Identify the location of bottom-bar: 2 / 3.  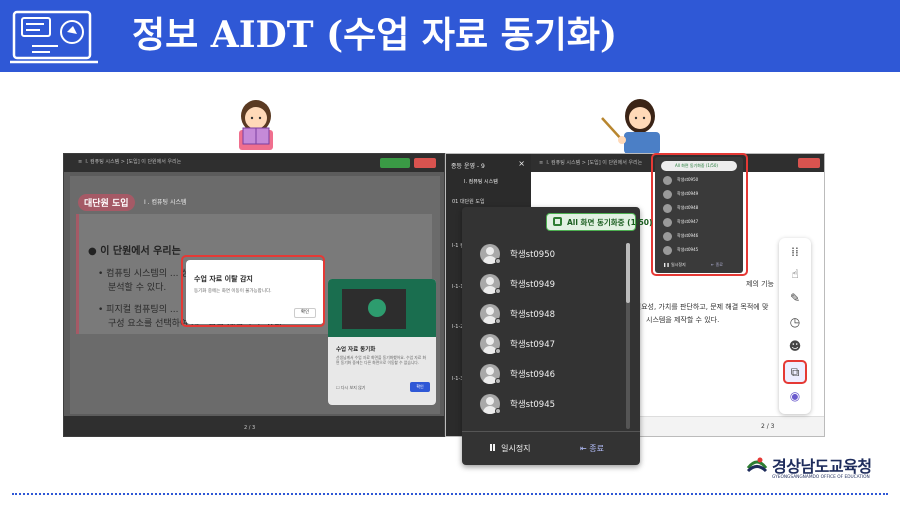
(254, 426).